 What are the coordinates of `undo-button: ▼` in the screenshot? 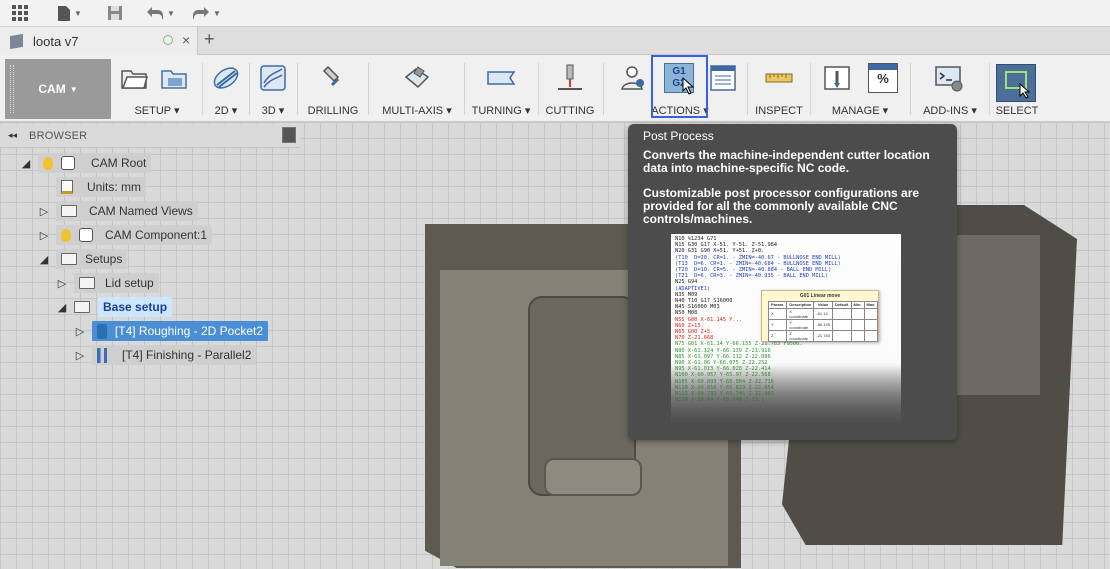 It's located at (160, 13).